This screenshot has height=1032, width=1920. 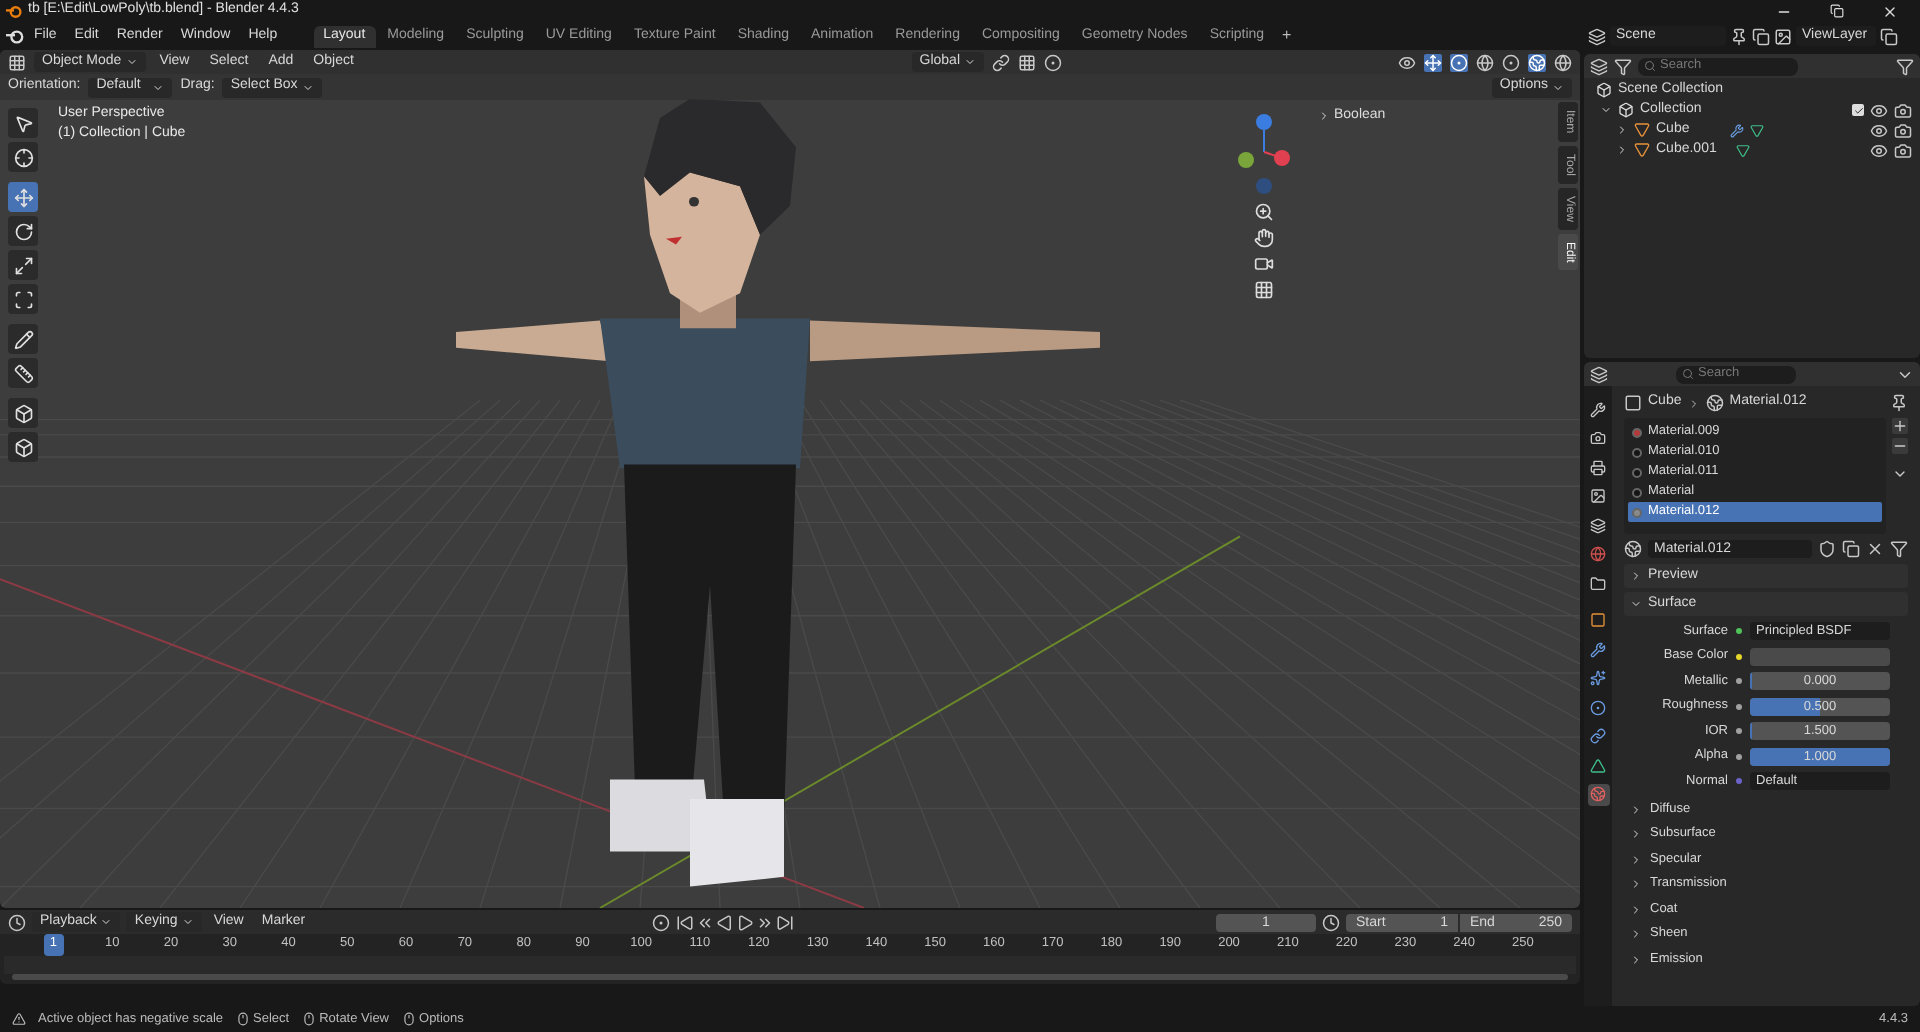 I want to click on snap-icon, so click(x=1027, y=62).